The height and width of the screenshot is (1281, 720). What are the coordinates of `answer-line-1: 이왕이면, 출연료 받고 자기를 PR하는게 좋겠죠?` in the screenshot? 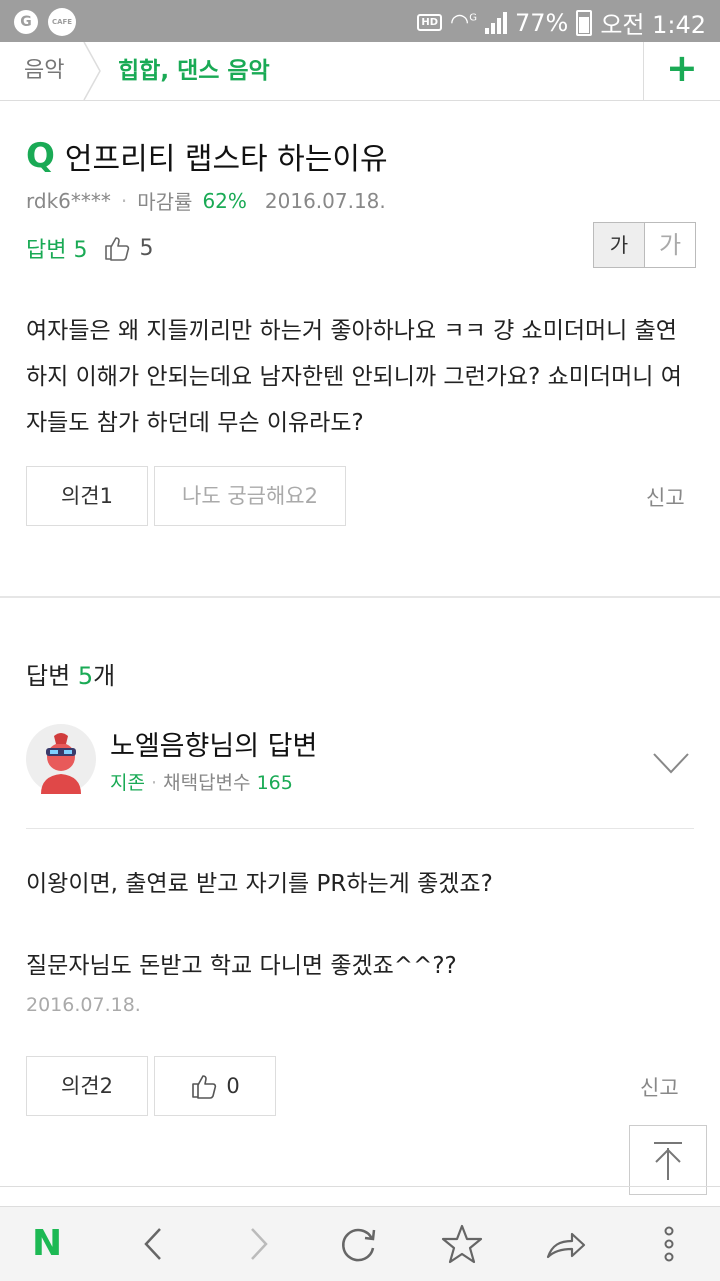 It's located at (259, 884).